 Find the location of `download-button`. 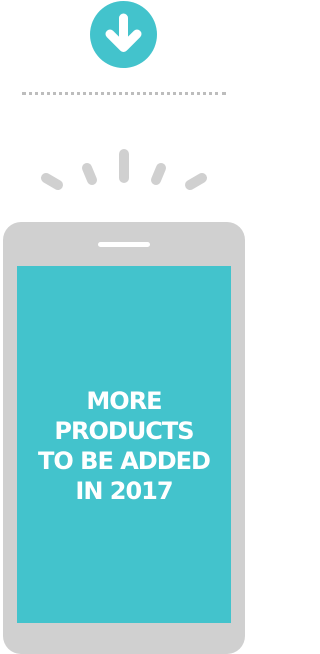

download-button is located at coordinates (123, 34).